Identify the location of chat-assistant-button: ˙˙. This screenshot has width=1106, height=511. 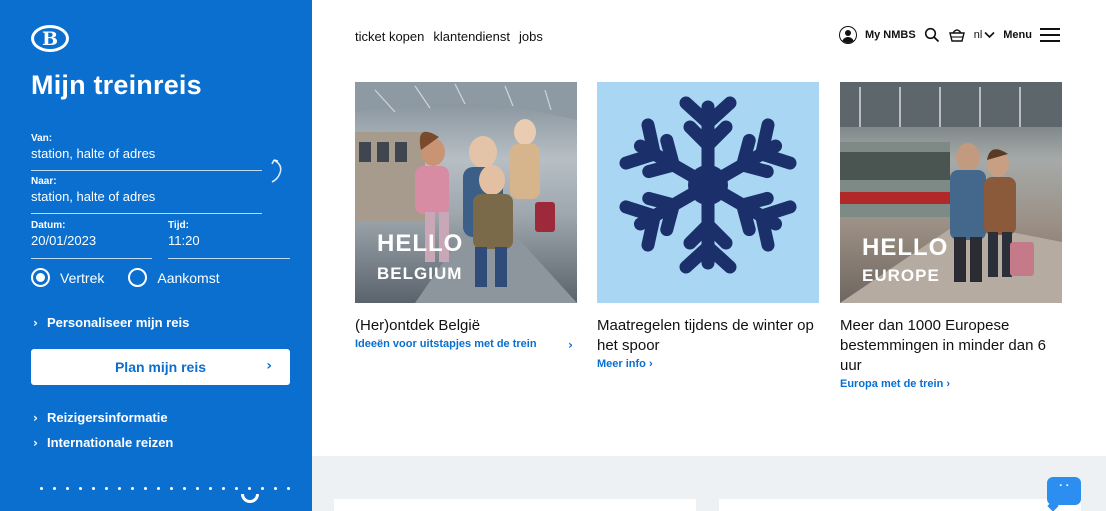
(1064, 491).